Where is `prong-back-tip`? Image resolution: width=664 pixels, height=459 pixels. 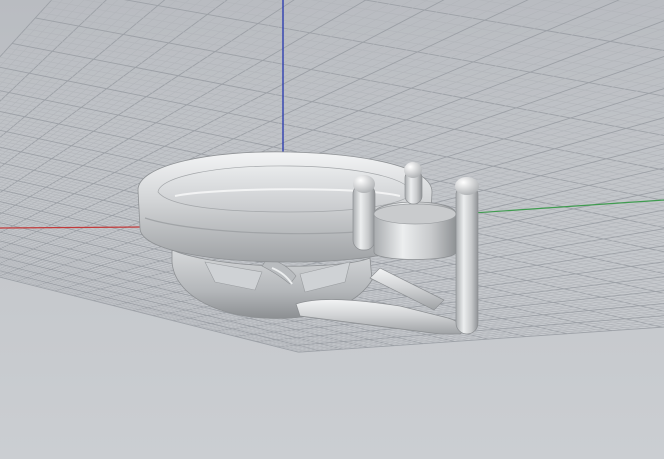 prong-back-tip is located at coordinates (413, 170).